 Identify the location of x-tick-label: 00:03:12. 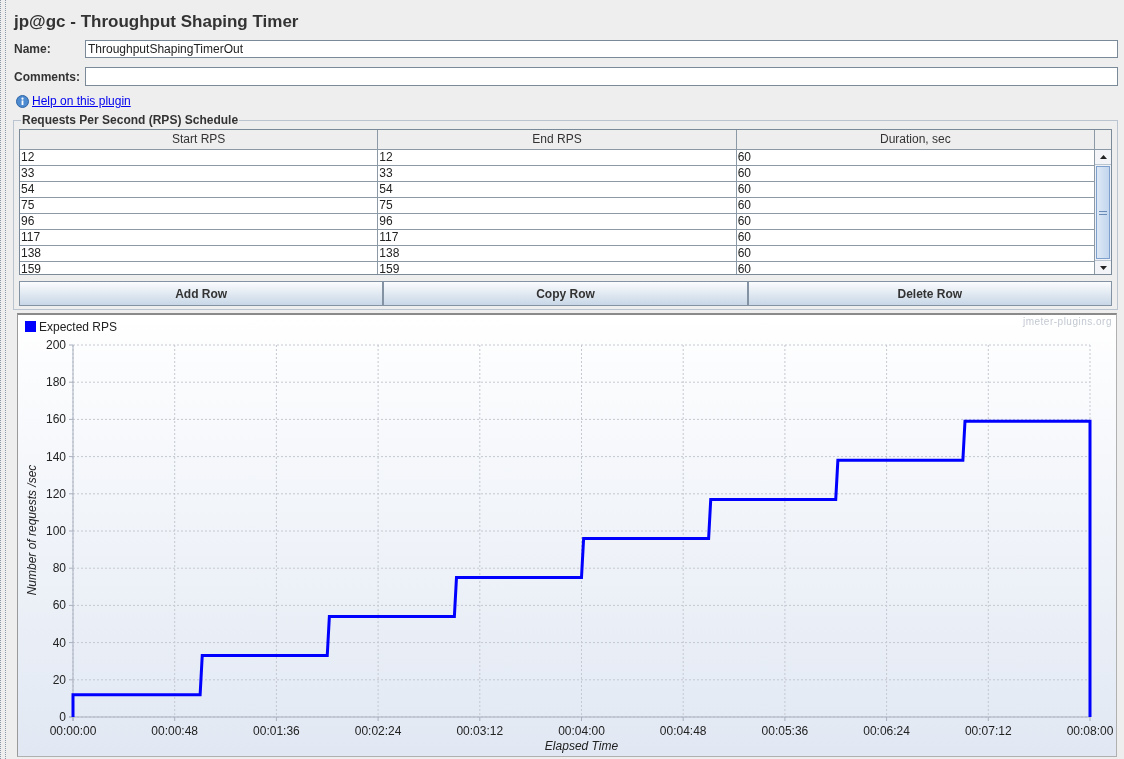
(480, 731).